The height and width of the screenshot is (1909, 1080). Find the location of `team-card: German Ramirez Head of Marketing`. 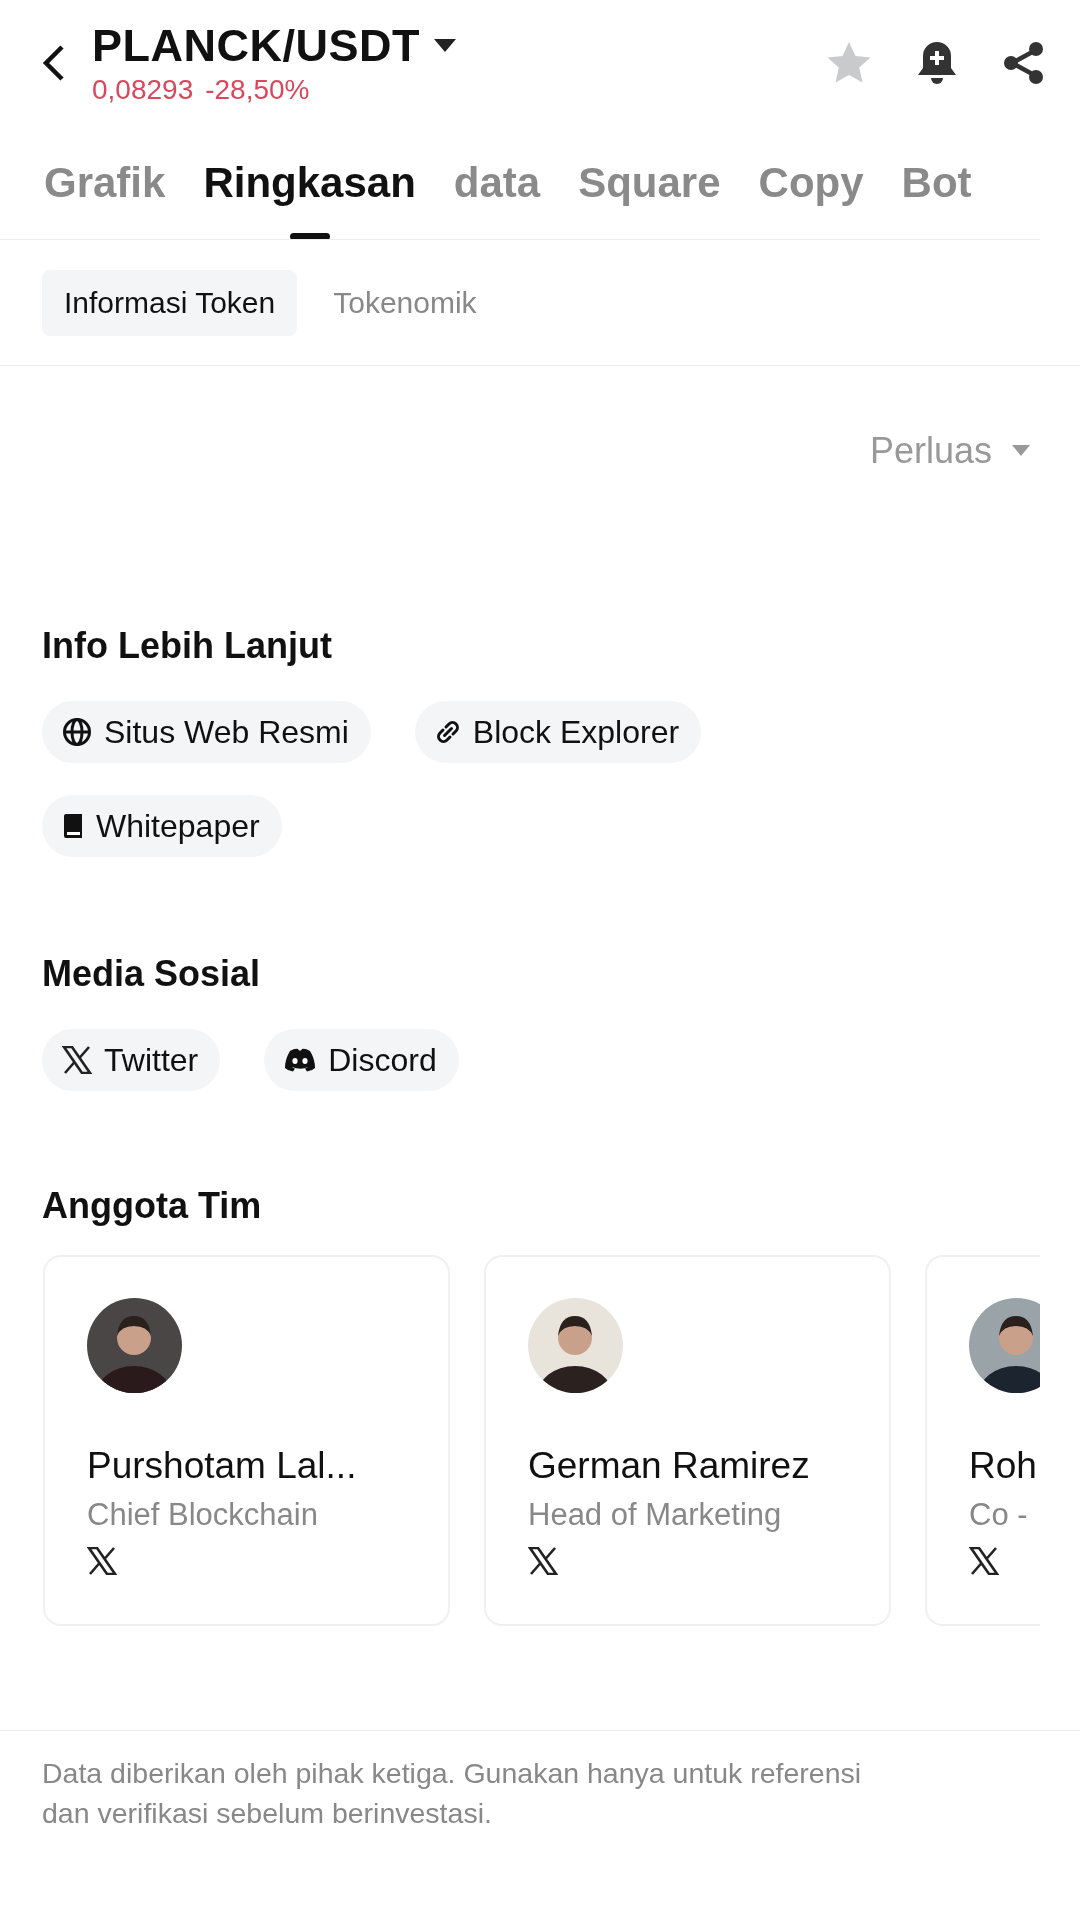

team-card: German Ramirez Head of Marketing is located at coordinates (687, 1440).